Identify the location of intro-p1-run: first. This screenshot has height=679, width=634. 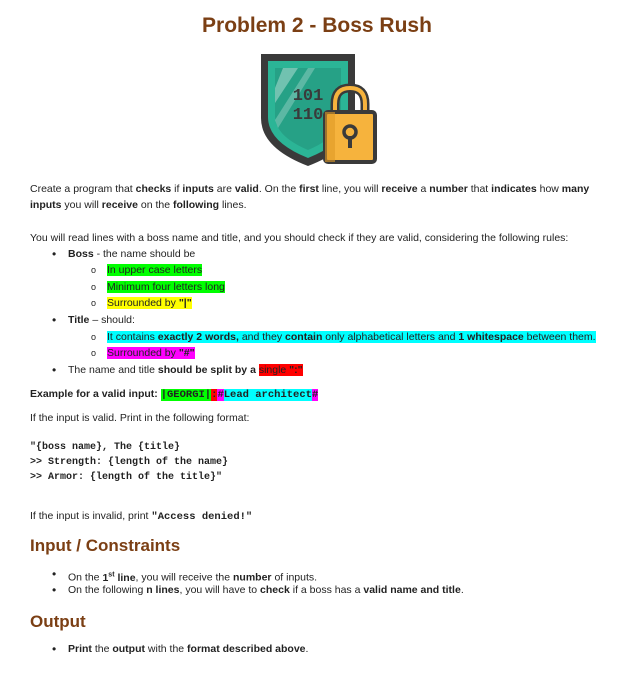
(309, 189).